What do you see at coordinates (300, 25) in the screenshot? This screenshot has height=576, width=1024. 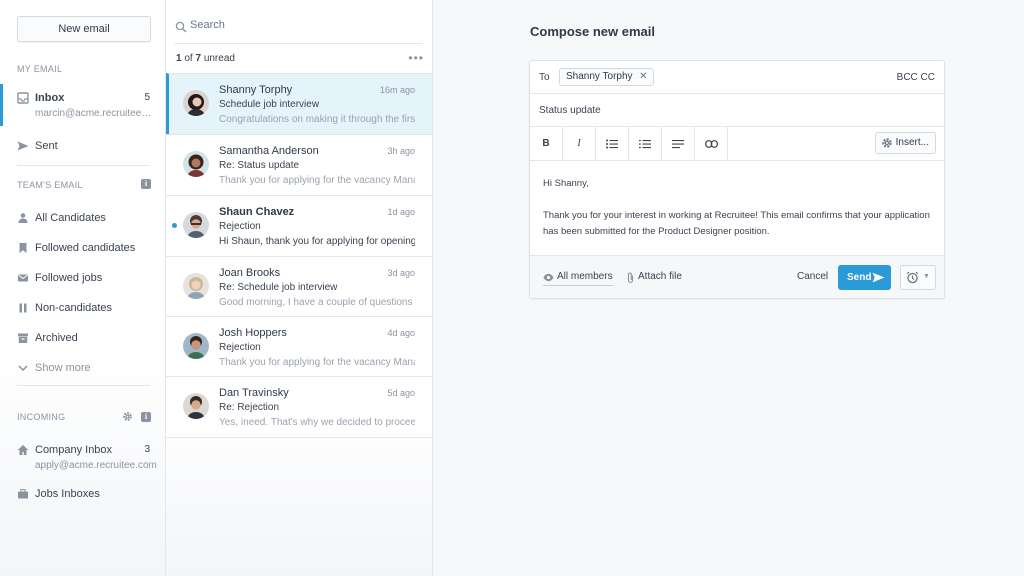 I see `search-input` at bounding box center [300, 25].